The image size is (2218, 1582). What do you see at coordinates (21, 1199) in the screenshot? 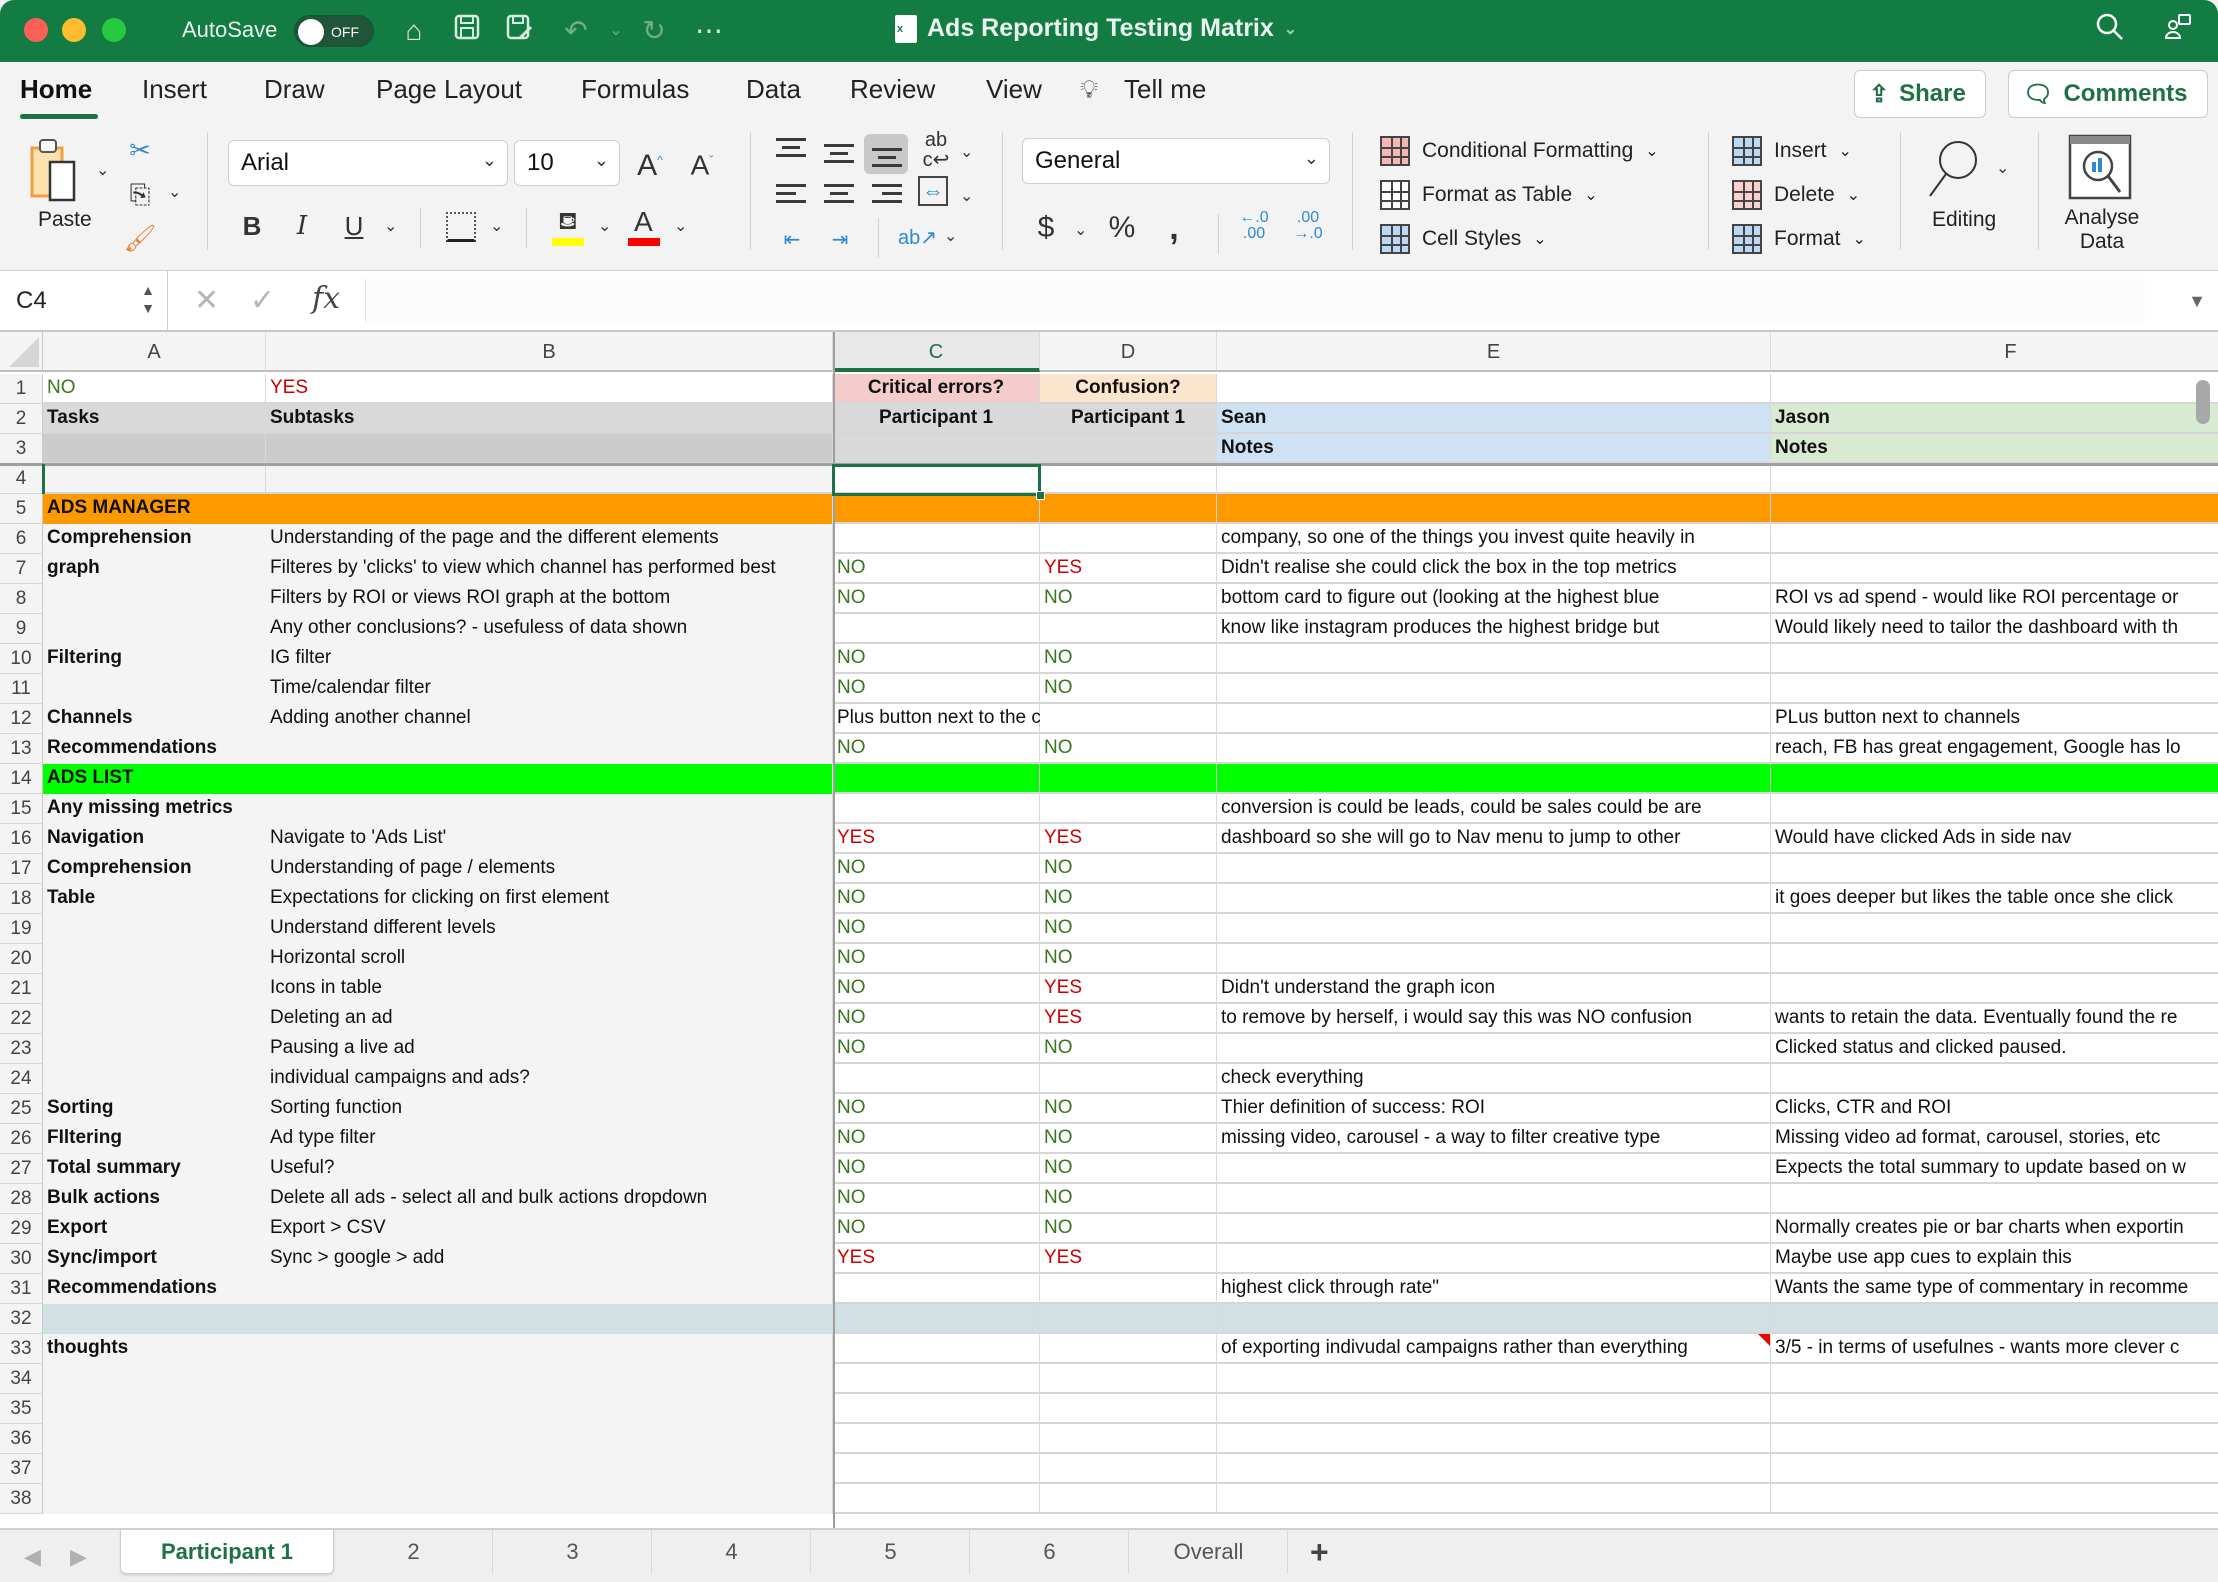
I see `row-header-28: 28` at bounding box center [21, 1199].